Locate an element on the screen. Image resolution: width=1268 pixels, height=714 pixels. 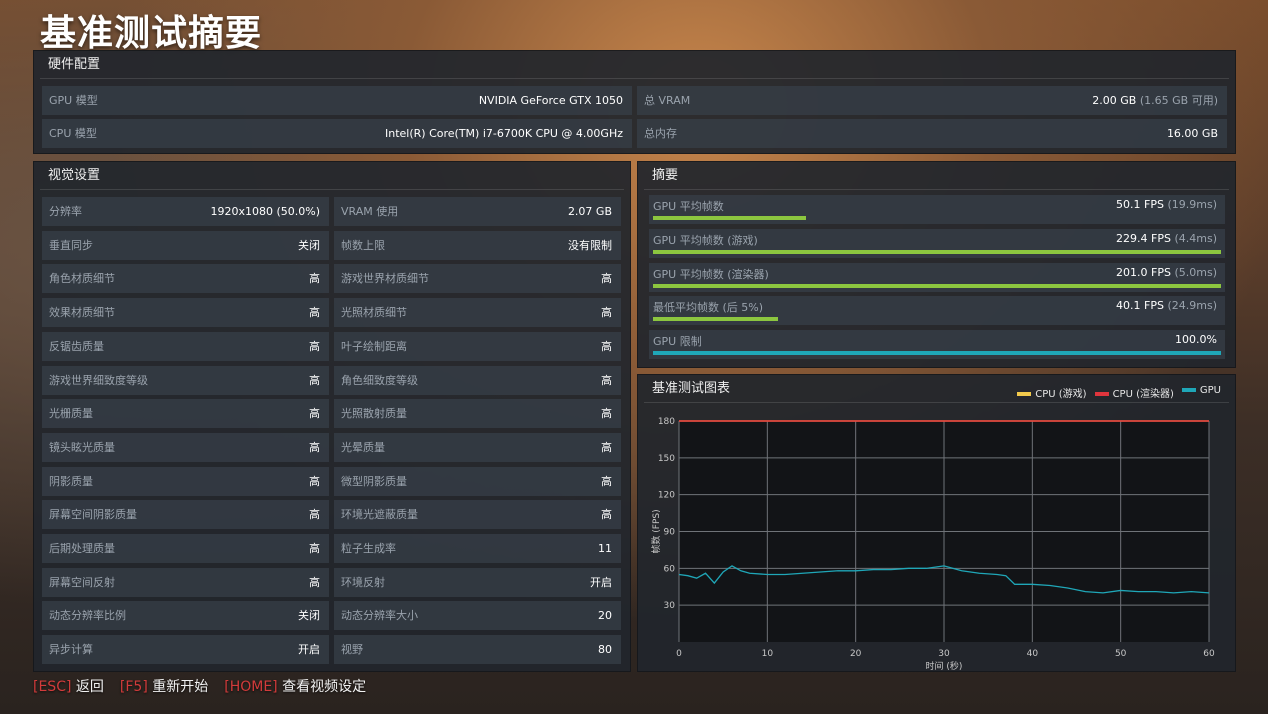
visual-setting-row: 后期处理质量 高 is located at coordinates (185, 548).